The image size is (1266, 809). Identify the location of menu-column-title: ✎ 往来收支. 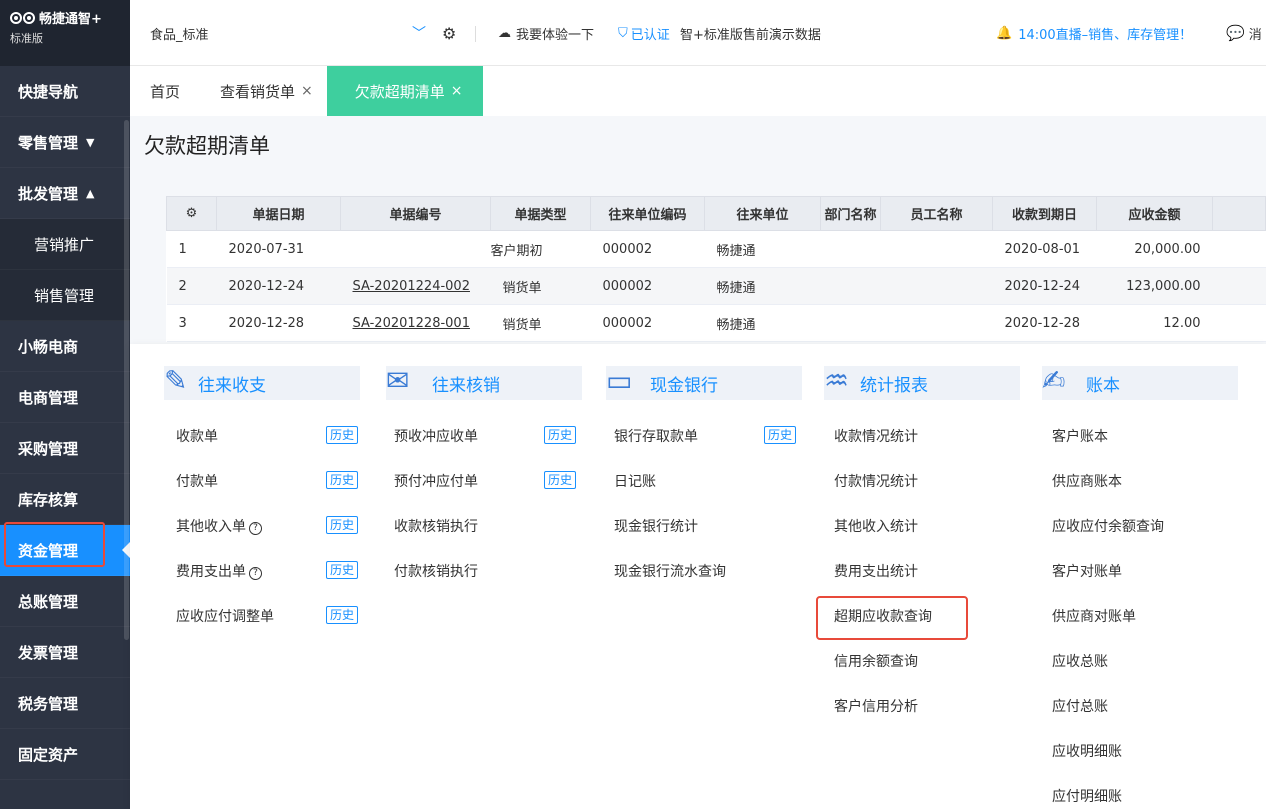
(262, 382).